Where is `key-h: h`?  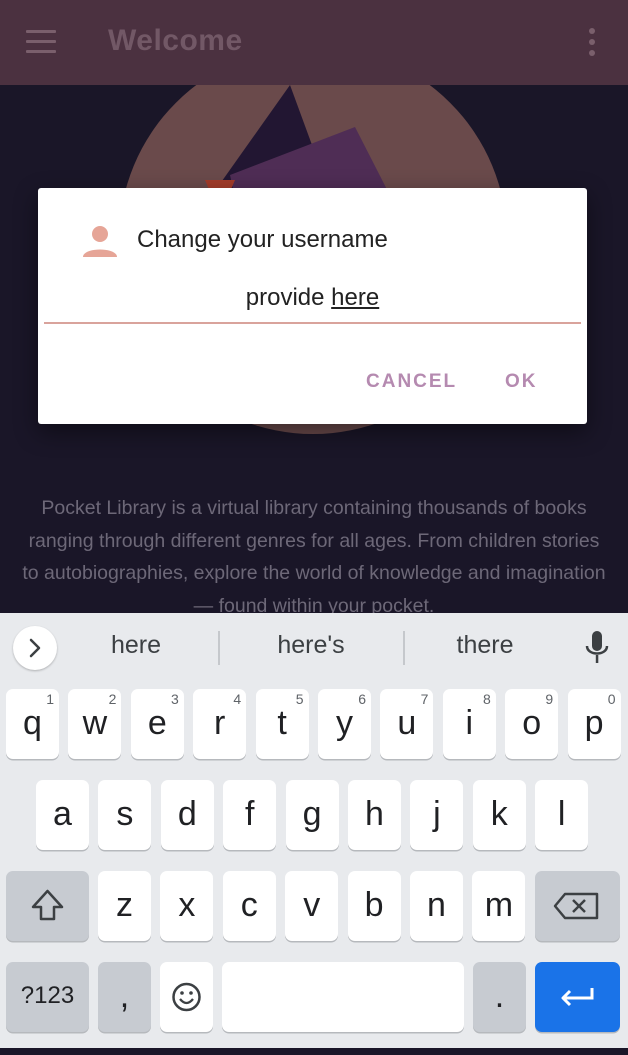
key-h: h is located at coordinates (374, 815).